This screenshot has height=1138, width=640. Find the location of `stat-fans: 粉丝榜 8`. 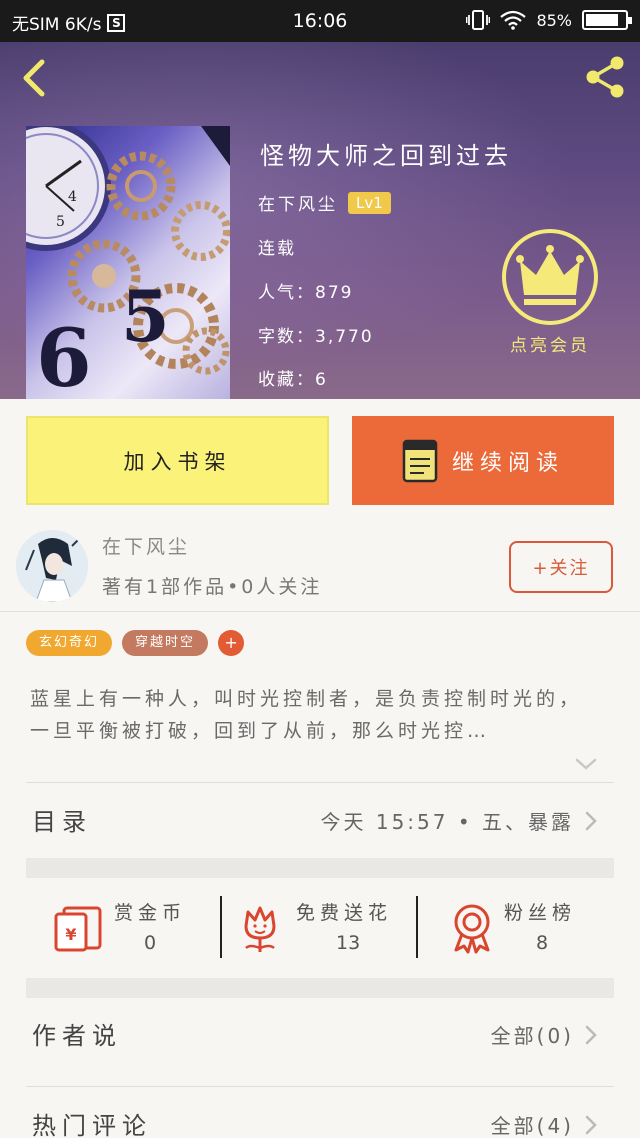

stat-fans: 粉丝榜 8 is located at coordinates (529, 929).